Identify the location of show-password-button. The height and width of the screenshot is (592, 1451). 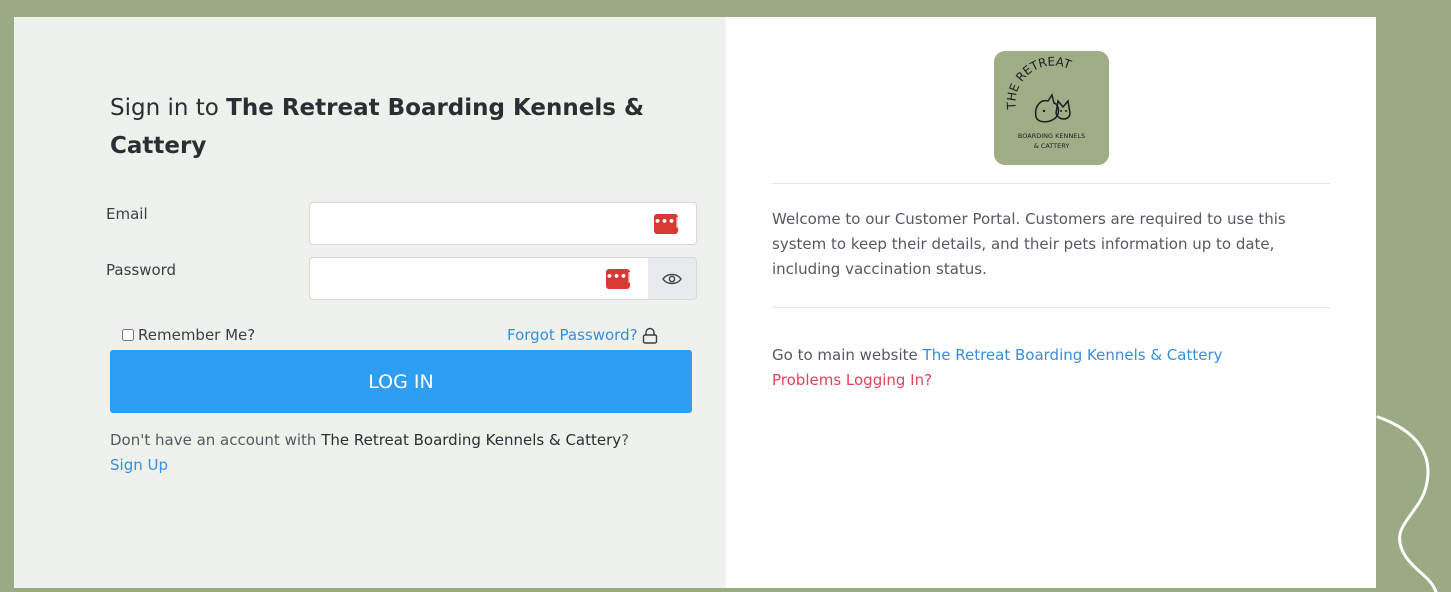
(672, 278).